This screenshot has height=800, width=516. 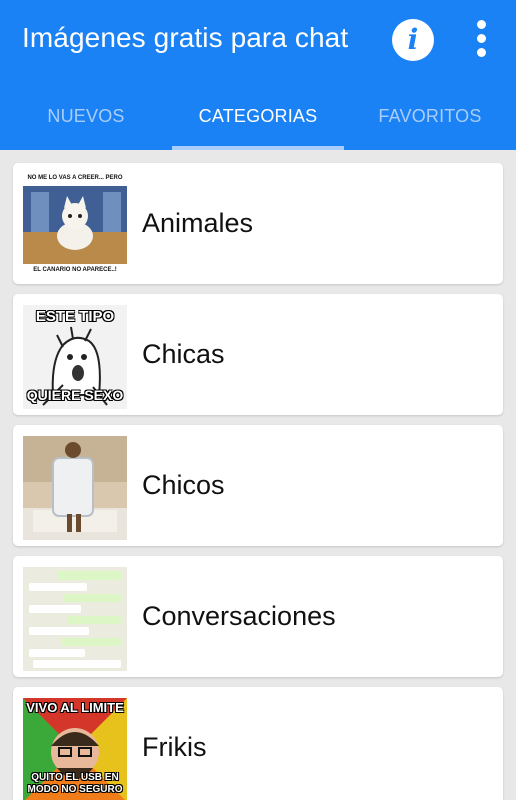 What do you see at coordinates (183, 354) in the screenshot?
I see `category-label: Chicas` at bounding box center [183, 354].